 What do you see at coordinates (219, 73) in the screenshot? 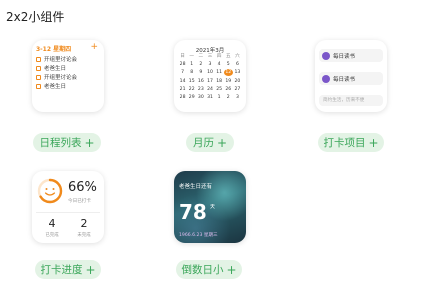
I see `calendar-day: 11` at bounding box center [219, 73].